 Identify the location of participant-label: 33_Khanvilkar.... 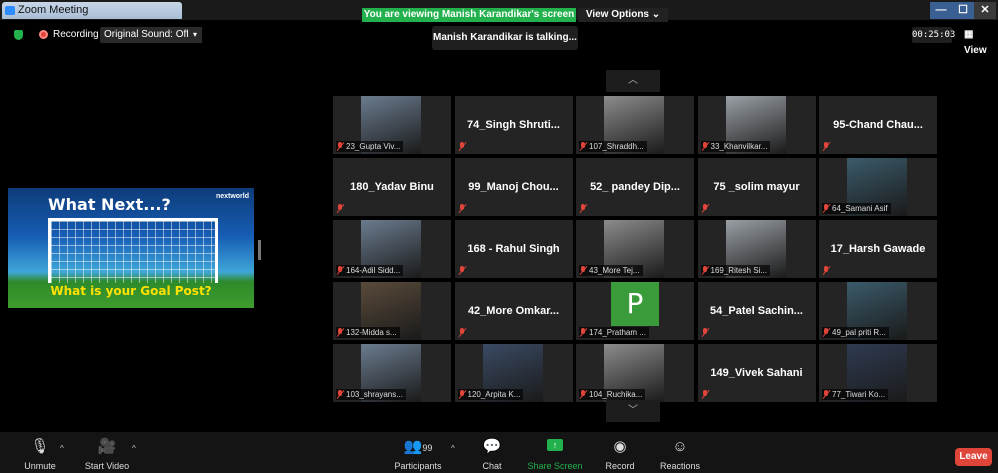
(735, 146).